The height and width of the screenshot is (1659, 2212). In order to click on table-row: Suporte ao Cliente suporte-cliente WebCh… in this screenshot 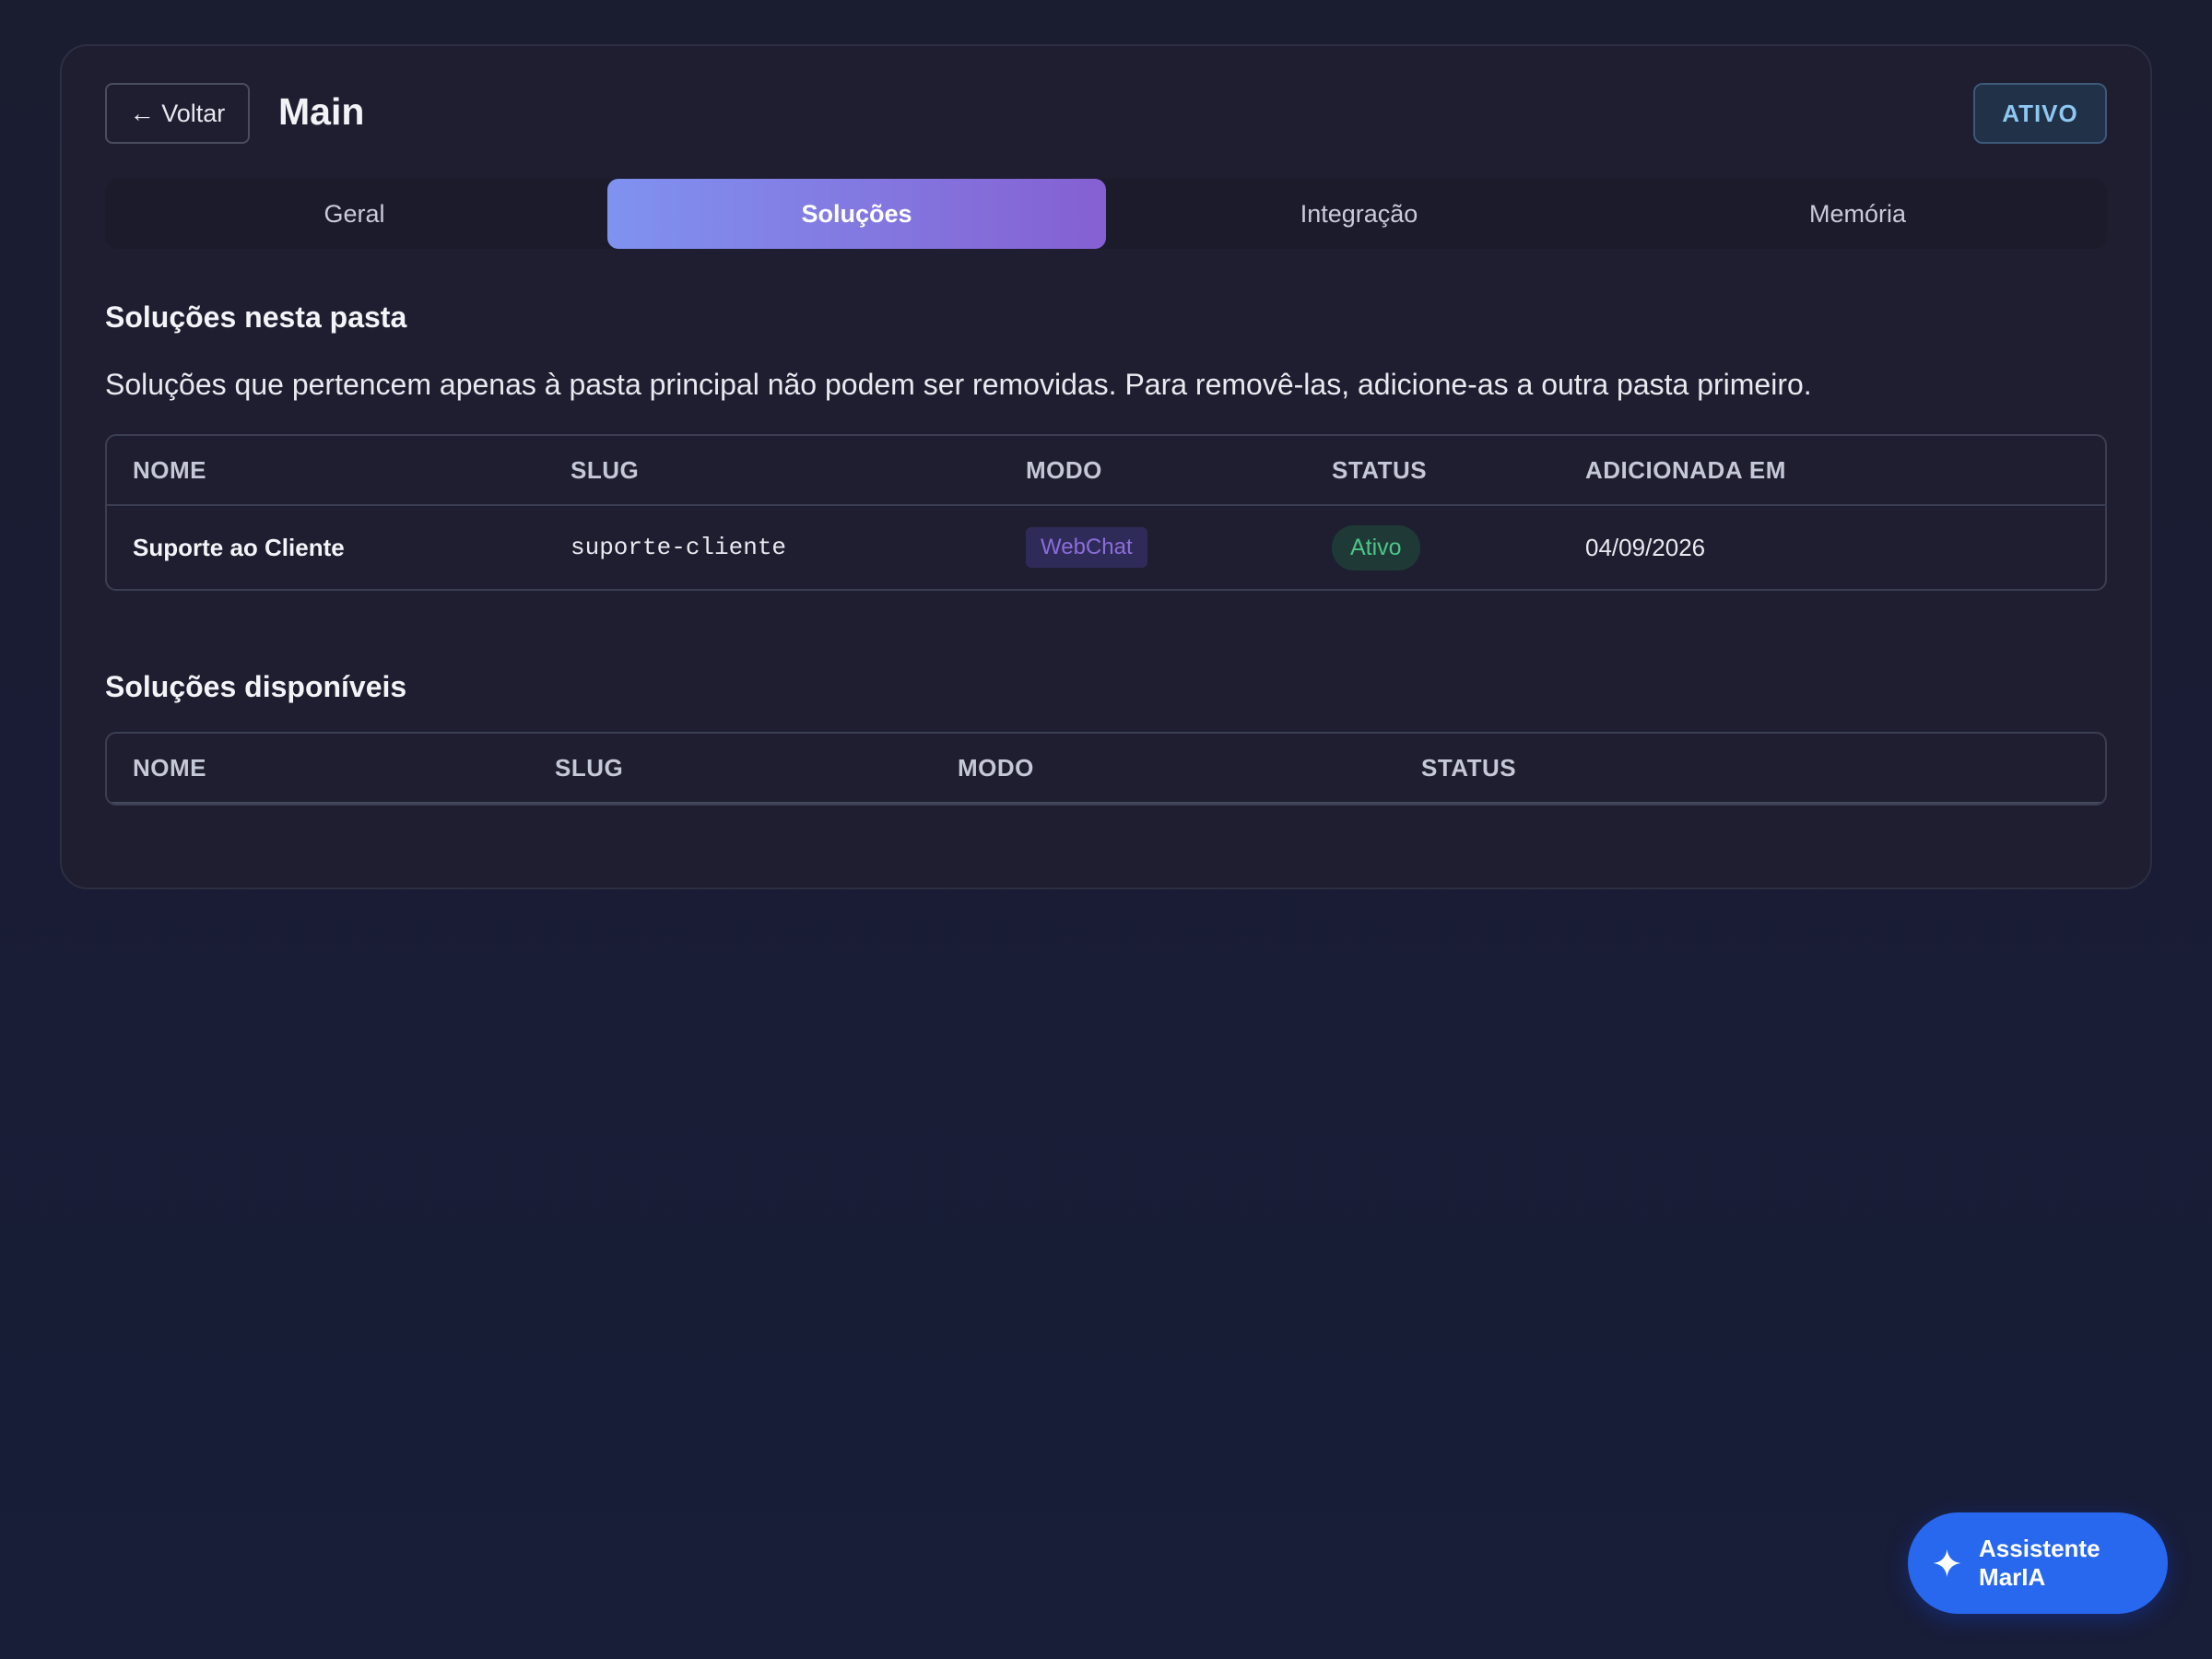, I will do `click(1106, 547)`.